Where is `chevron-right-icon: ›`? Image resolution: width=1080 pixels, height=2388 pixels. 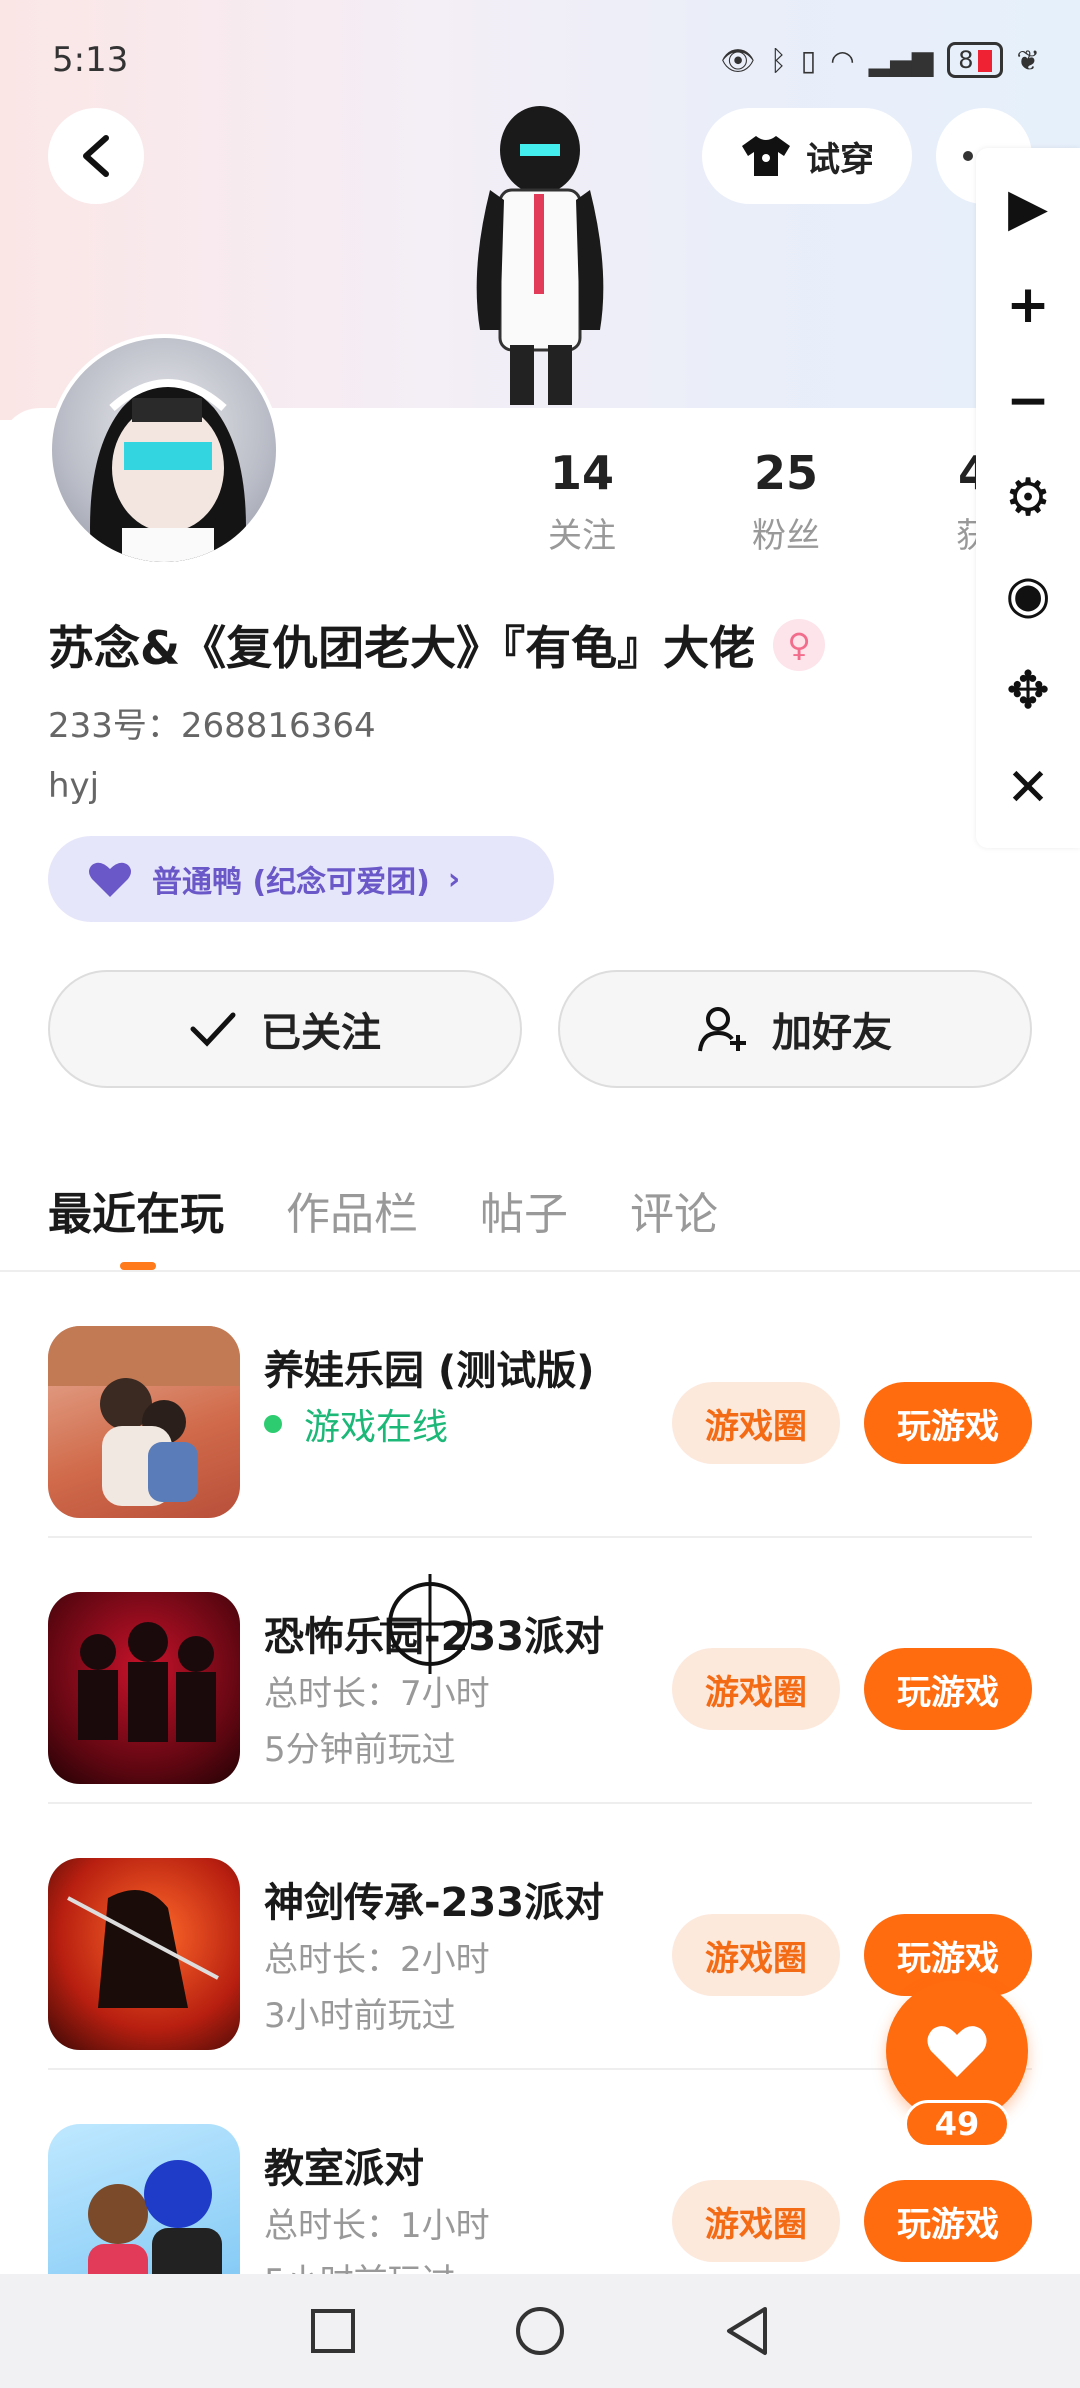
chevron-right-icon: › is located at coordinates (454, 879).